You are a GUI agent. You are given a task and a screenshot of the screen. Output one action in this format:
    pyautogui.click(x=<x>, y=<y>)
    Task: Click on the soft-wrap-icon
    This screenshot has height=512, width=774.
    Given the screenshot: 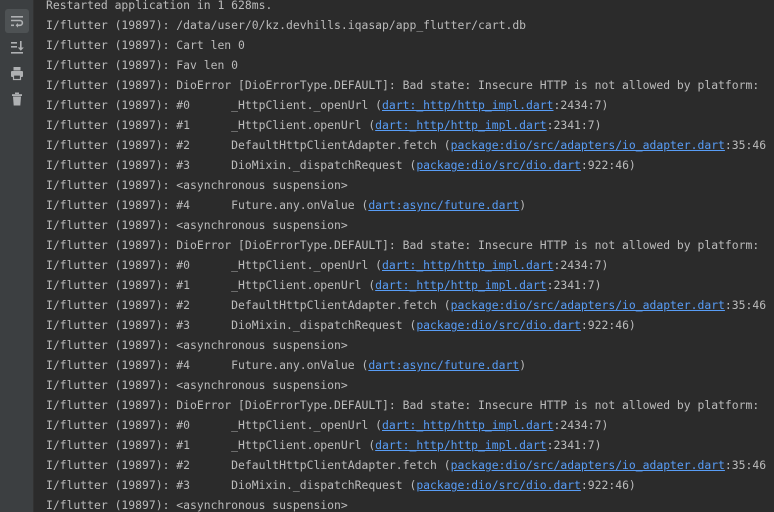 What is the action you would take?
    pyautogui.click(x=17, y=22)
    